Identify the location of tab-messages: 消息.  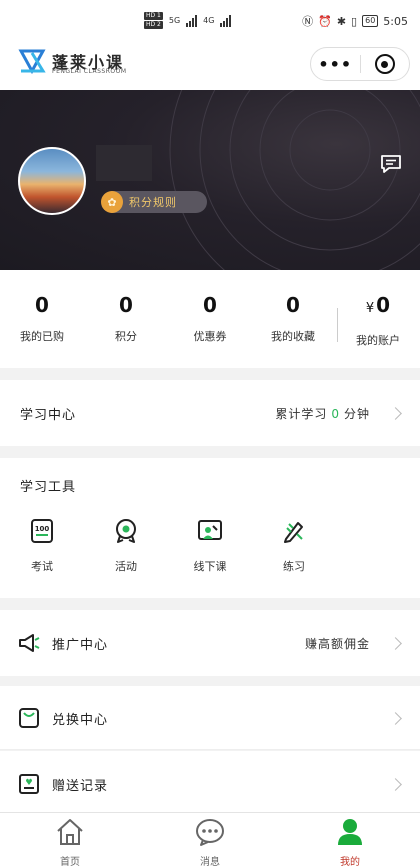
(210, 841).